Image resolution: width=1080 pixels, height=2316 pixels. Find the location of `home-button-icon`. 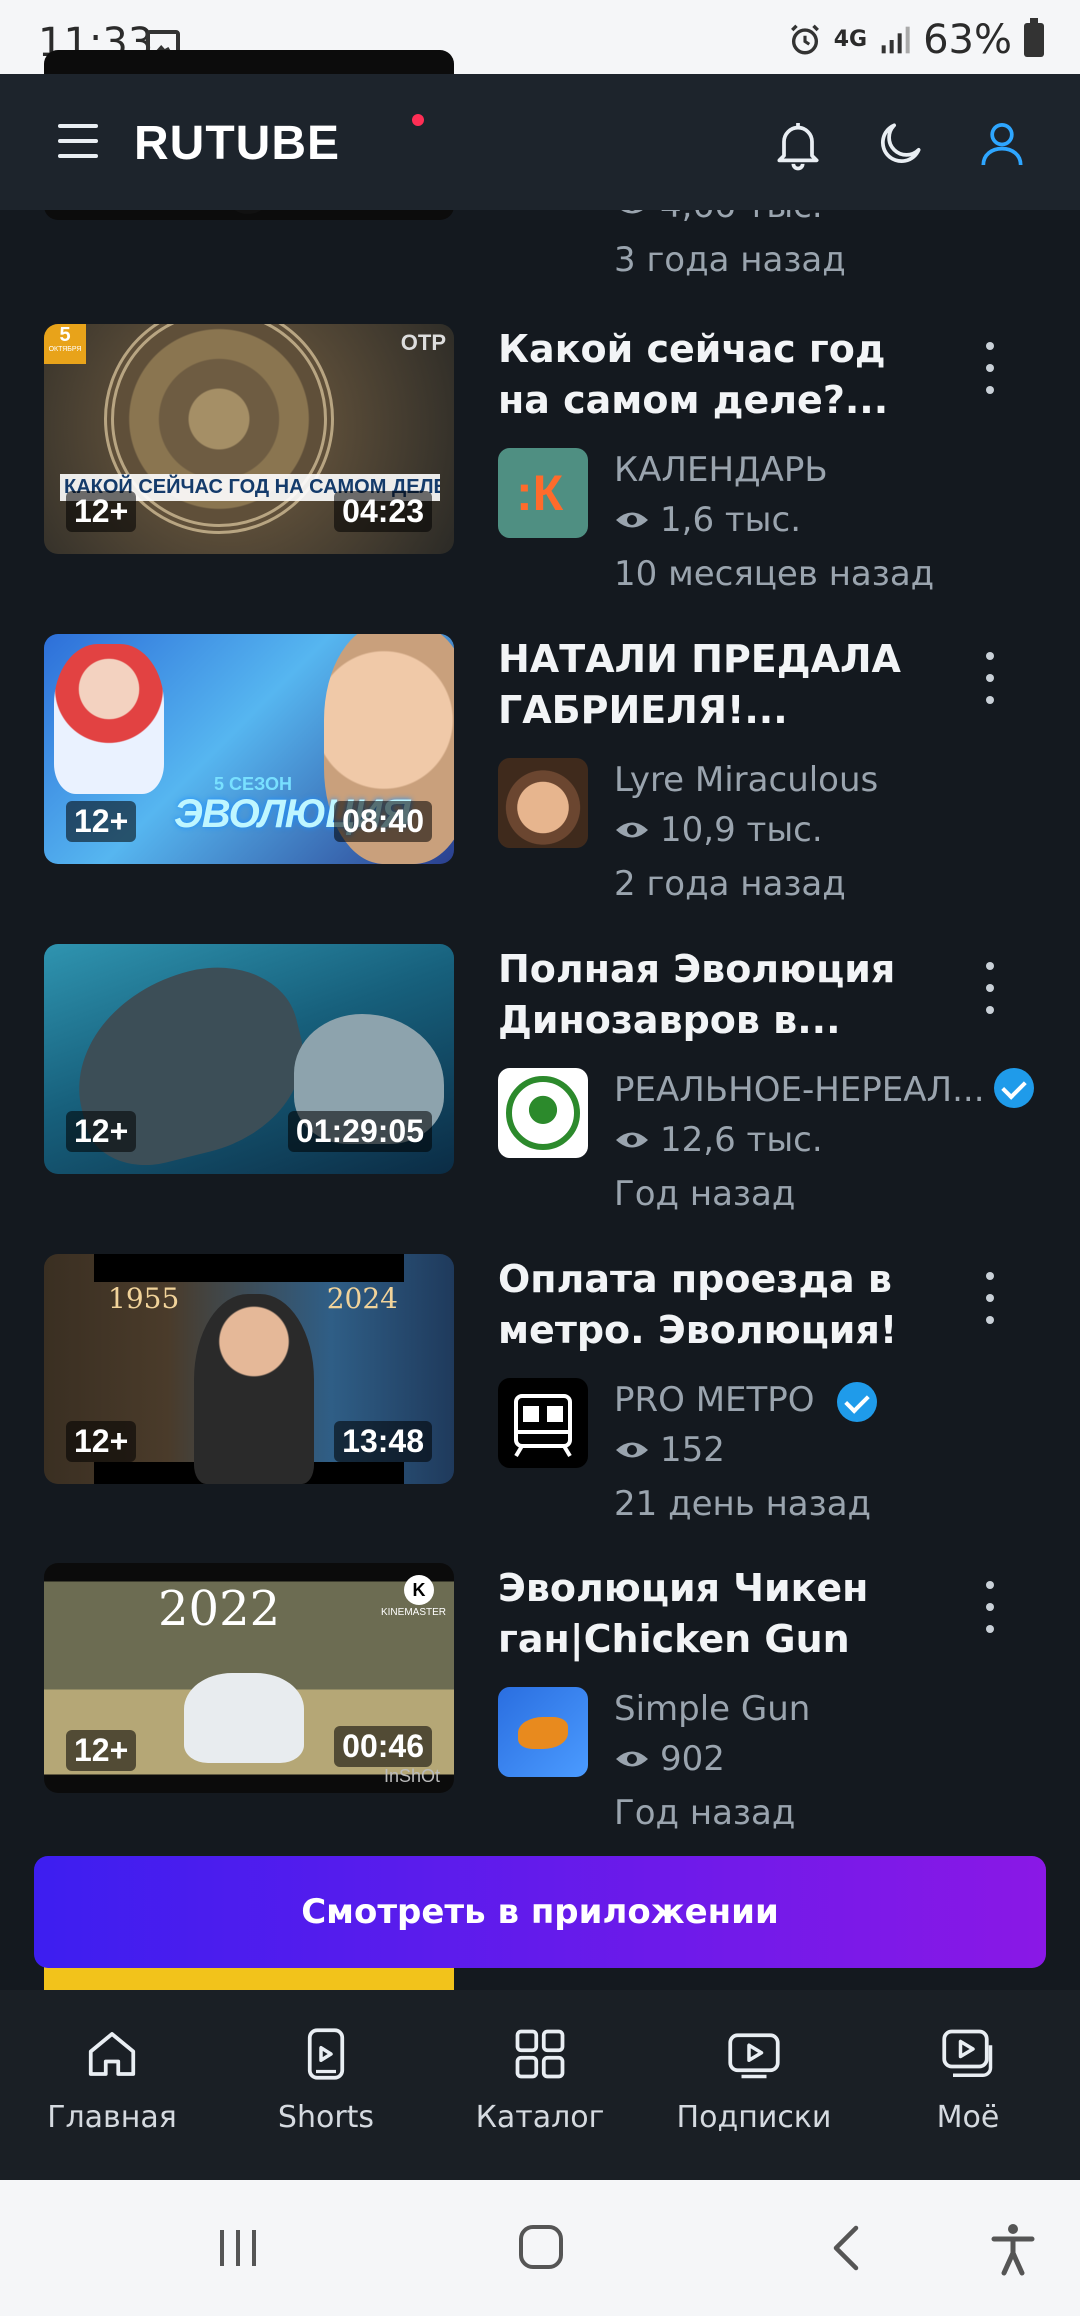

home-button-icon is located at coordinates (541, 2247).